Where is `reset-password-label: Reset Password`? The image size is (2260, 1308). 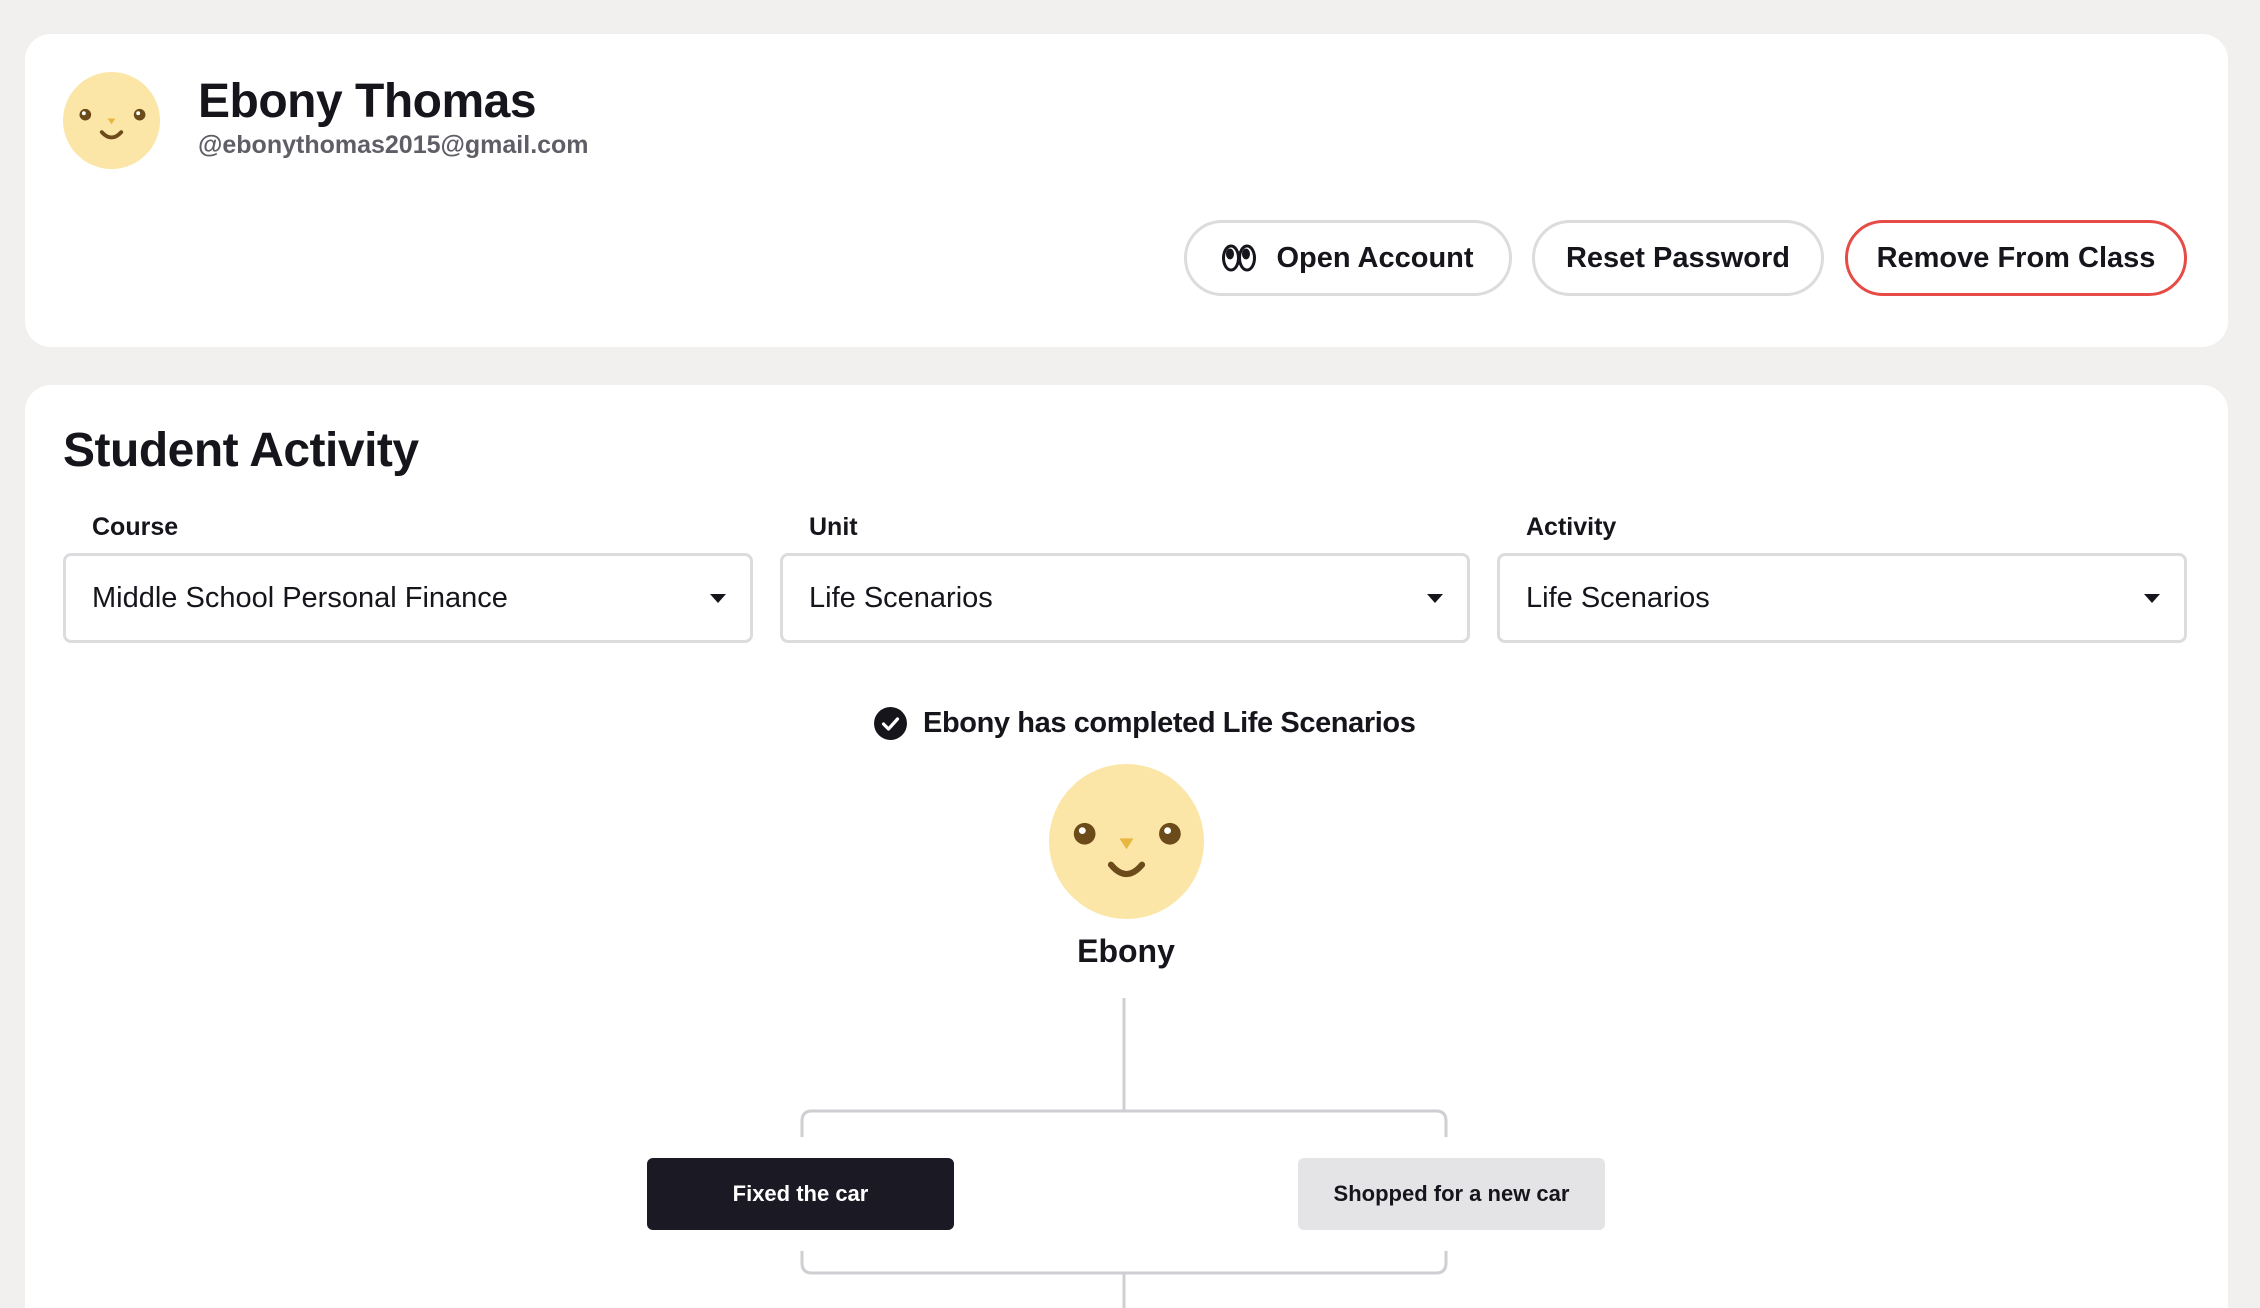 reset-password-label: Reset Password is located at coordinates (1678, 257).